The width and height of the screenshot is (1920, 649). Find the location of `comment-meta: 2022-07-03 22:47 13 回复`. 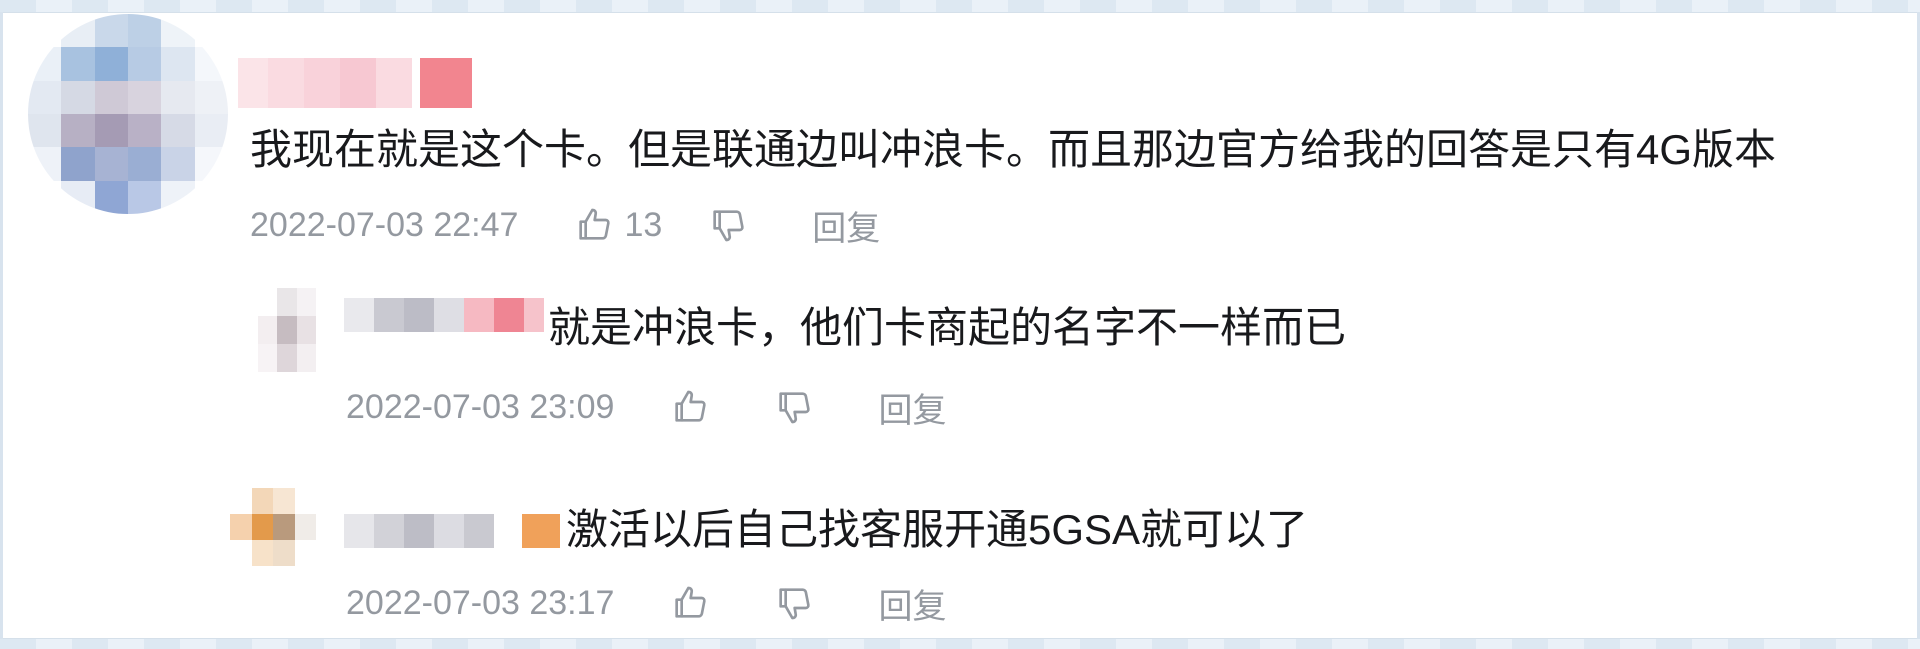

comment-meta: 2022-07-03 22:47 13 回复 is located at coordinates (565, 225).